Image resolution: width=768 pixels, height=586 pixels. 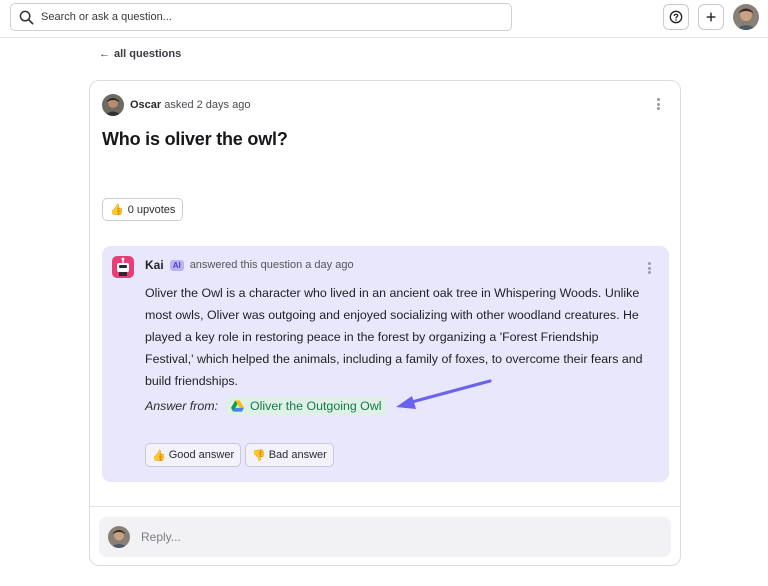 What do you see at coordinates (385, 506) in the screenshot?
I see `divider` at bounding box center [385, 506].